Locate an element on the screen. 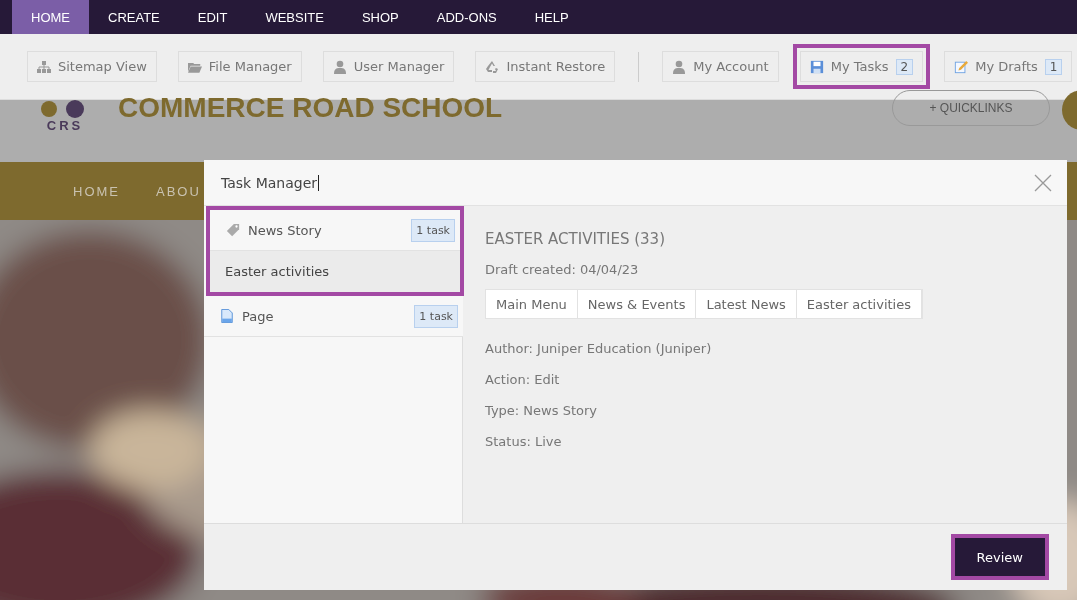  detail-field: Status: Live is located at coordinates (523, 441).